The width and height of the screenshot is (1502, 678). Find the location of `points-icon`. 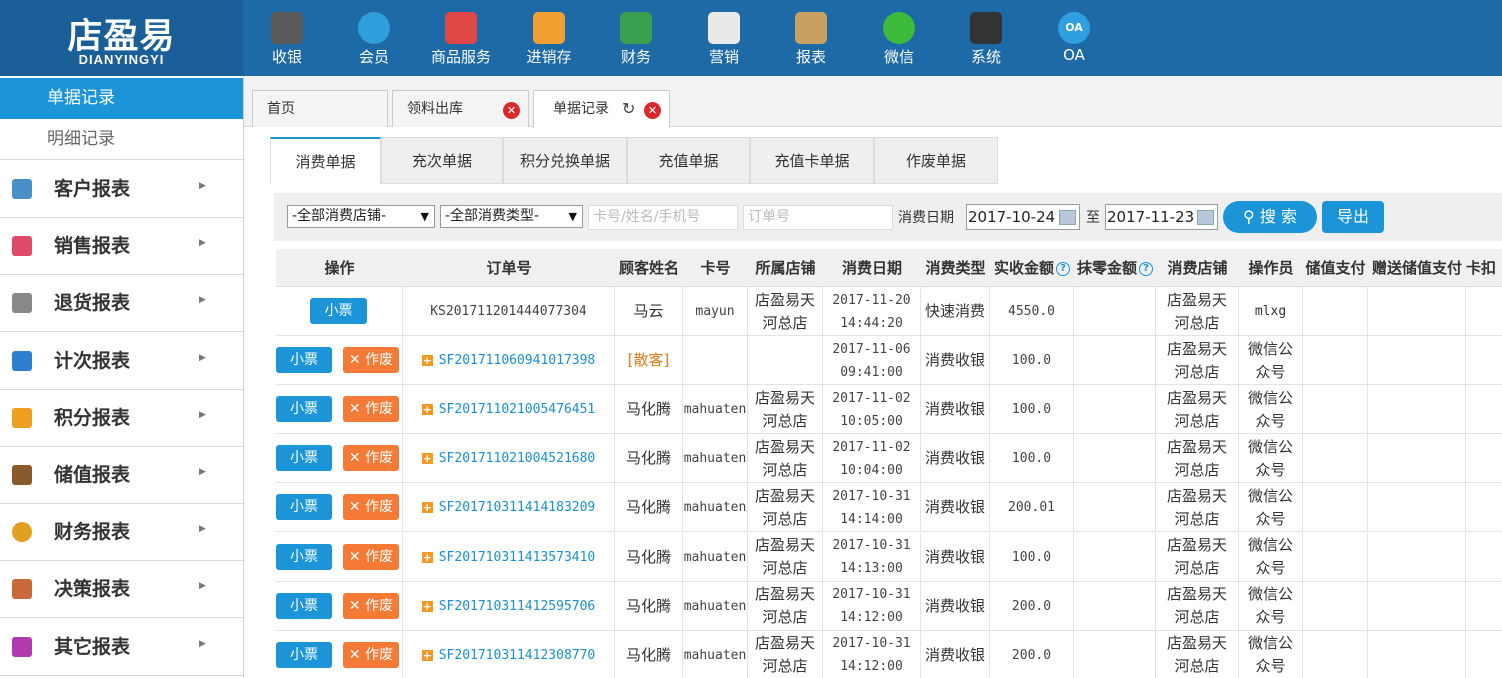

points-icon is located at coordinates (22, 417).